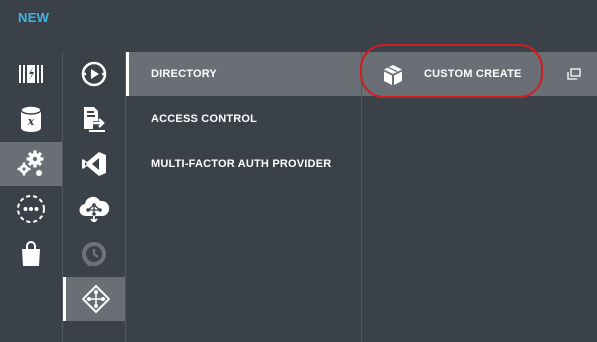  What do you see at coordinates (34, 17) in the screenshot?
I see `new-header-title: NEW` at bounding box center [34, 17].